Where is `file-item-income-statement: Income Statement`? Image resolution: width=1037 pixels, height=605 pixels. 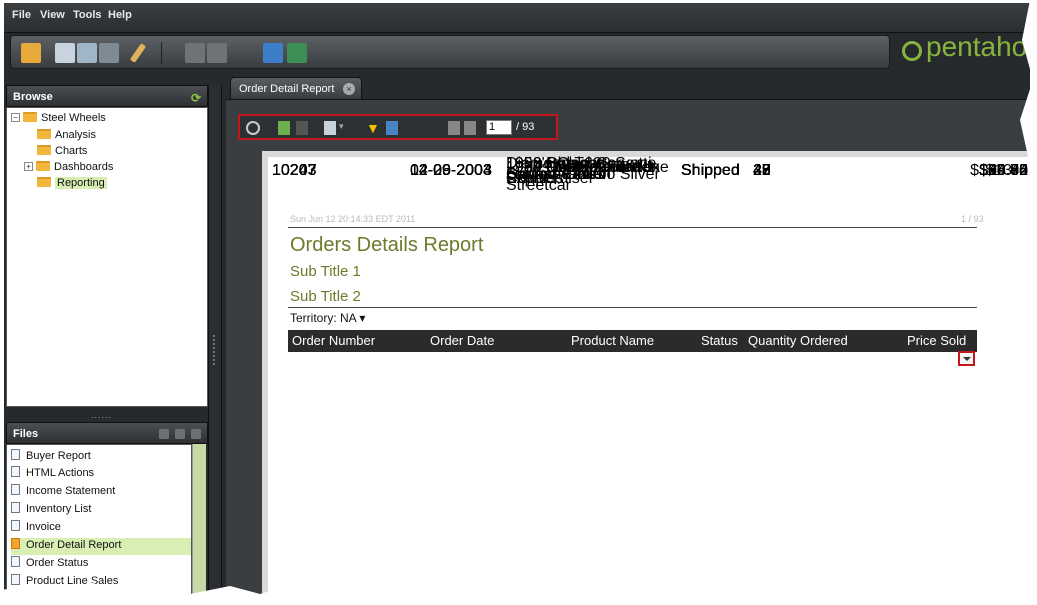 file-item-income-statement: Income Statement is located at coordinates (101, 492).